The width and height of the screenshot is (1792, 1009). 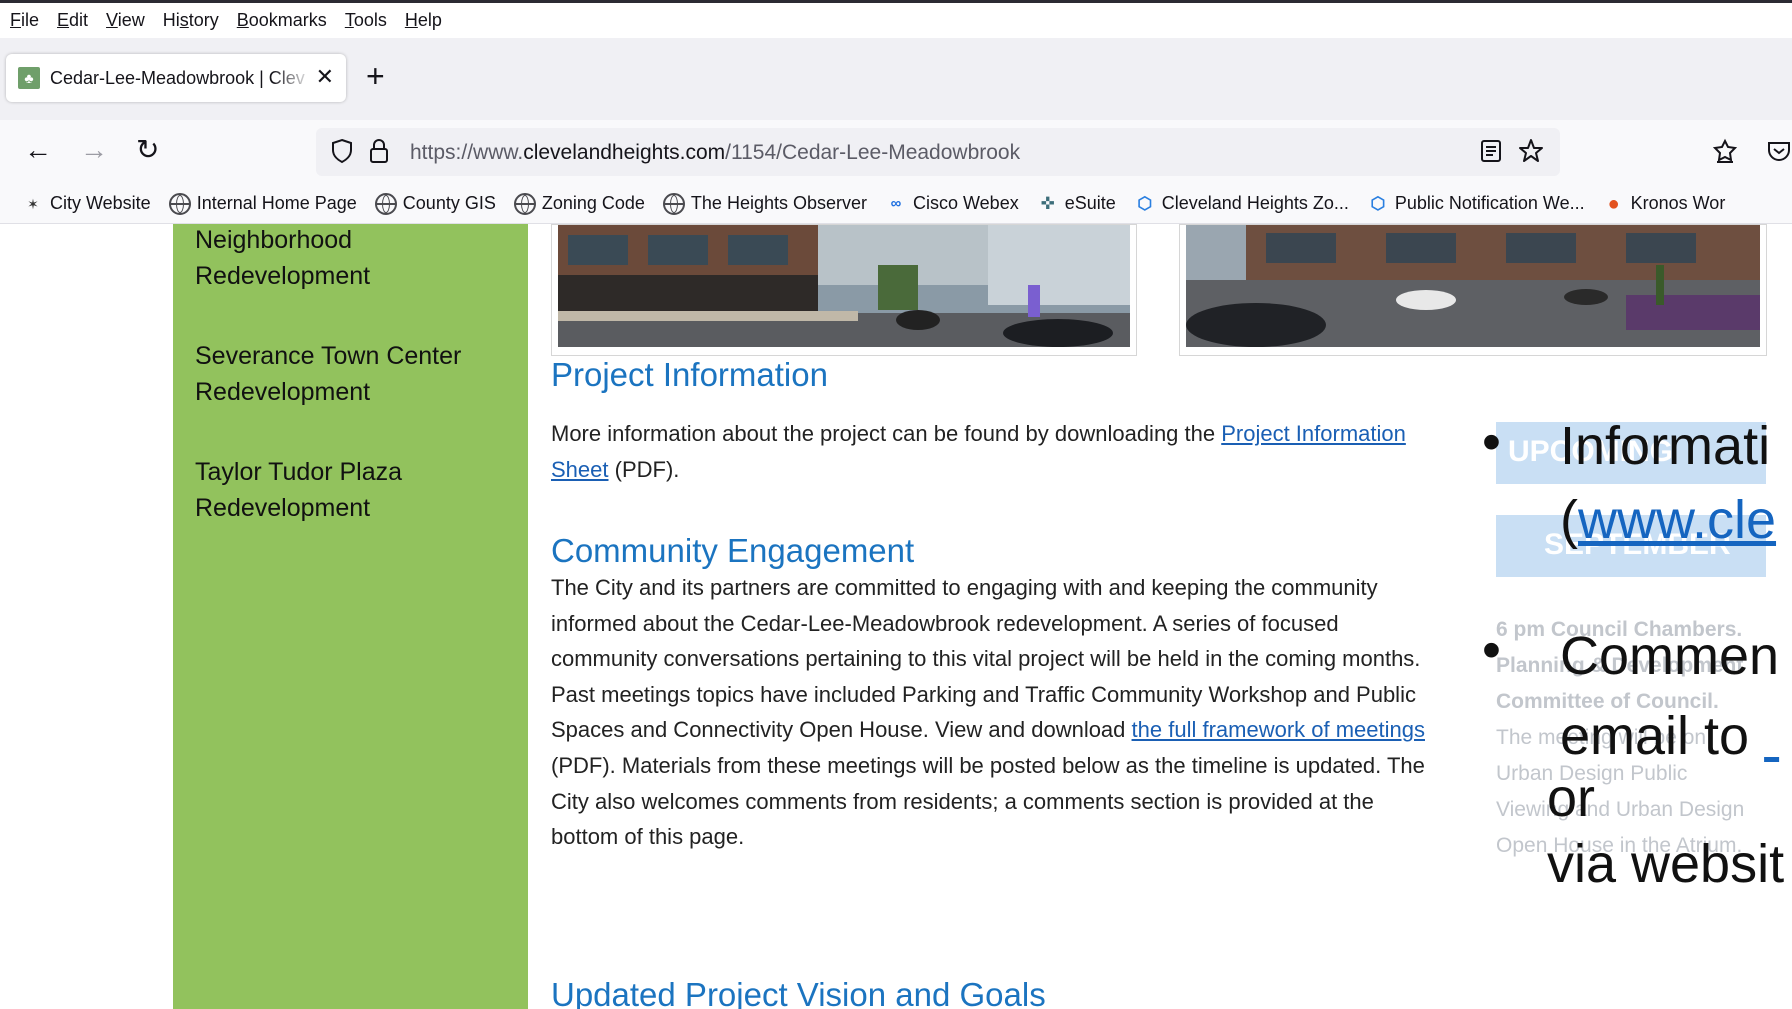 What do you see at coordinates (1620, 809) in the screenshot?
I see `event-description-line: Viewing and Urban Design` at bounding box center [1620, 809].